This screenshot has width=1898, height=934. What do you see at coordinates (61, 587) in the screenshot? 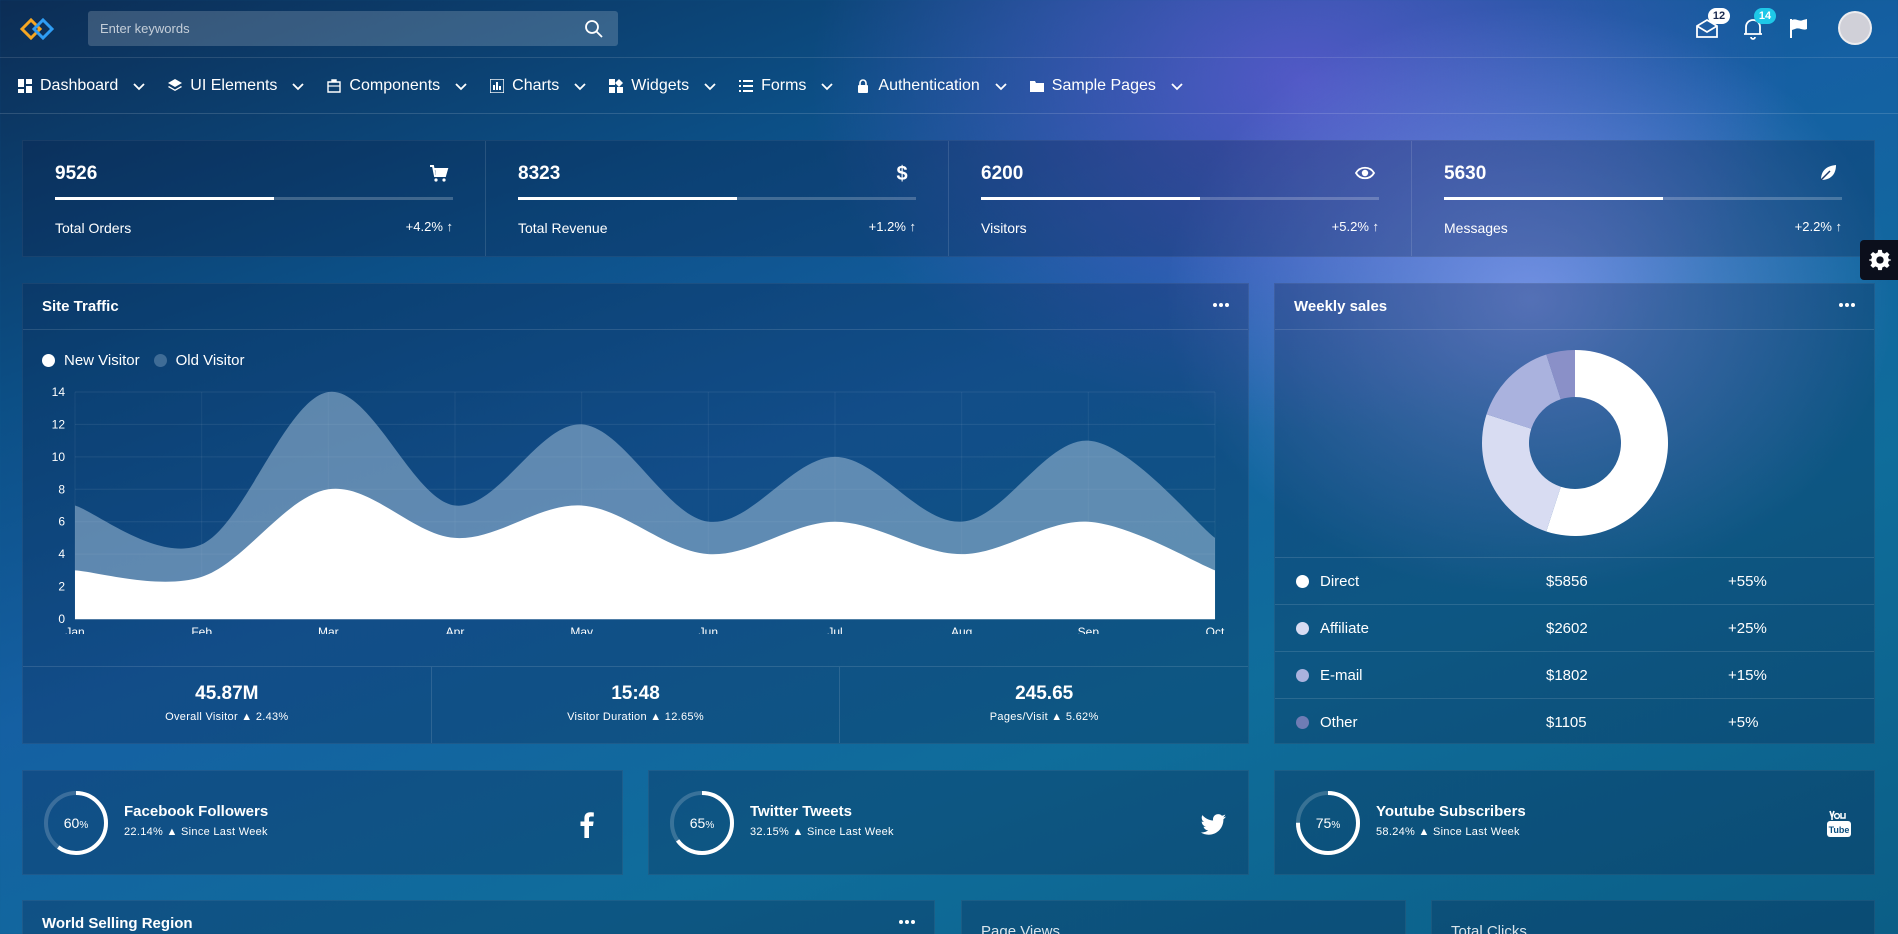
I see `y-tick-label: 2` at bounding box center [61, 587].